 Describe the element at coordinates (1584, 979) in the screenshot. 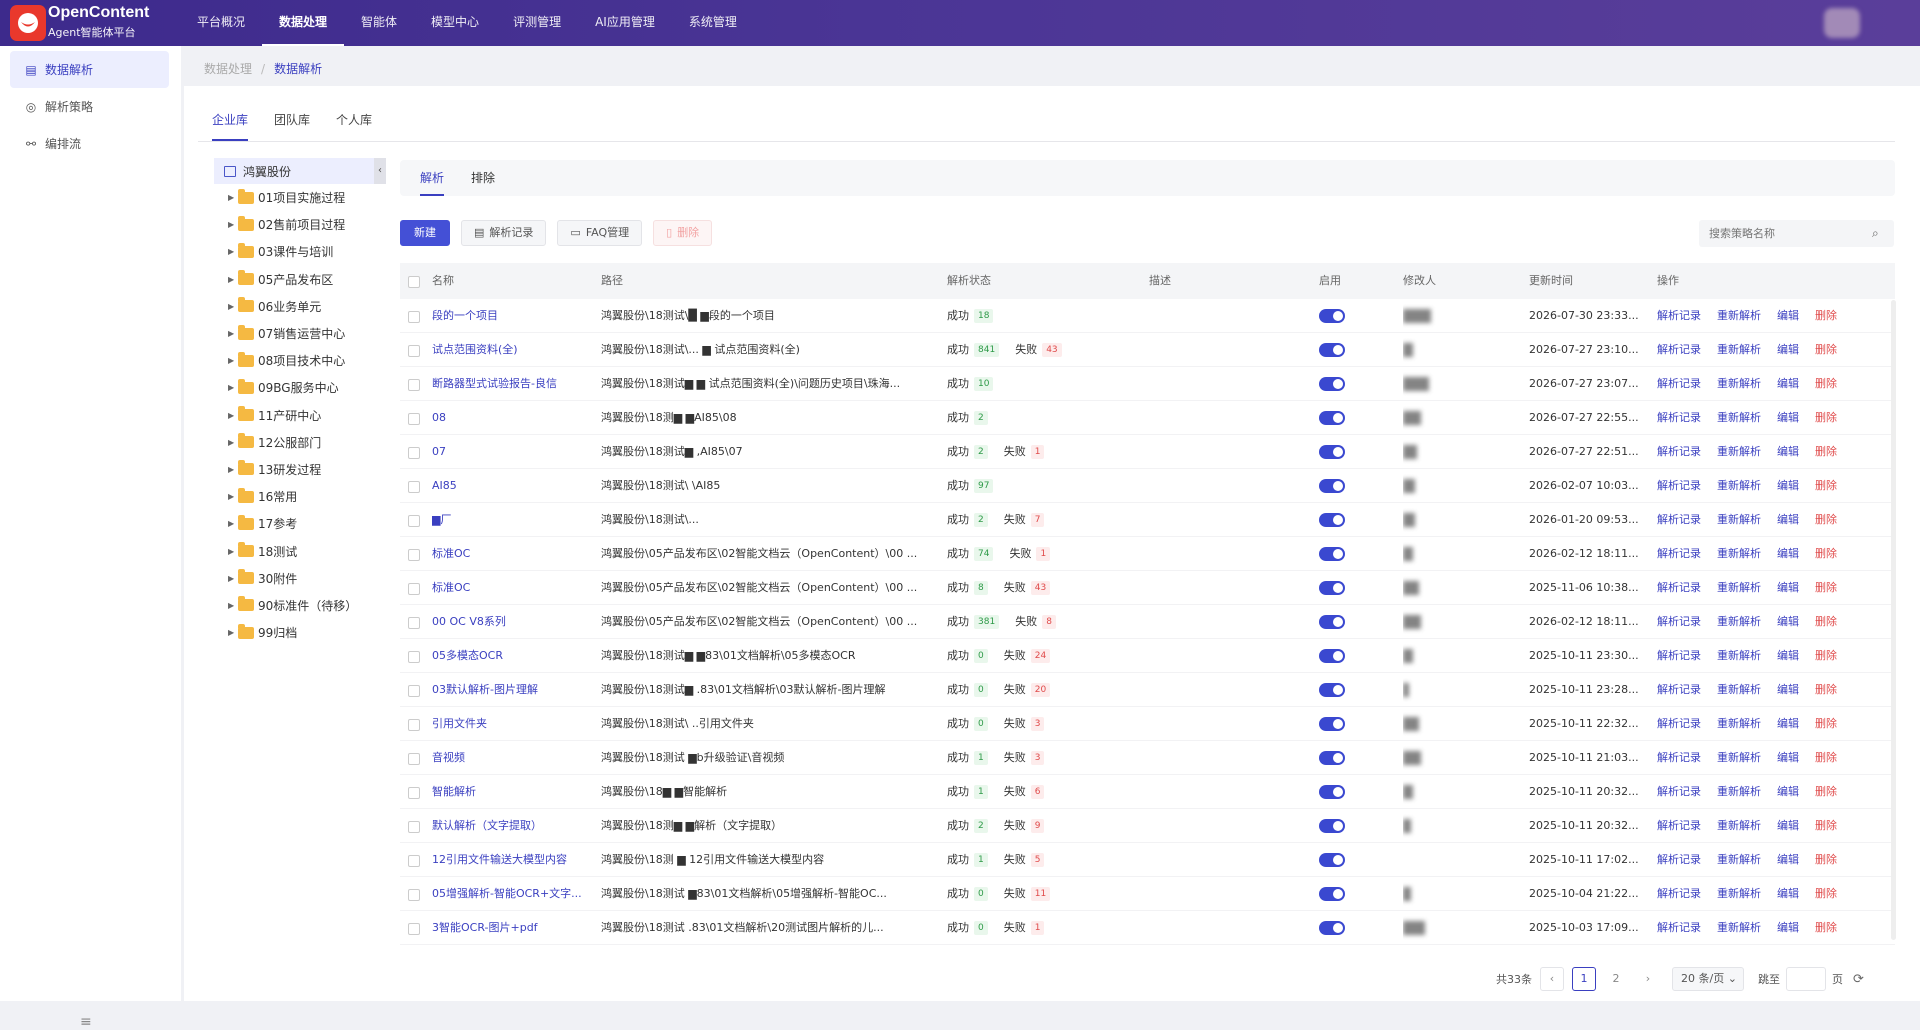

I see `page-1-button: 1` at that location.